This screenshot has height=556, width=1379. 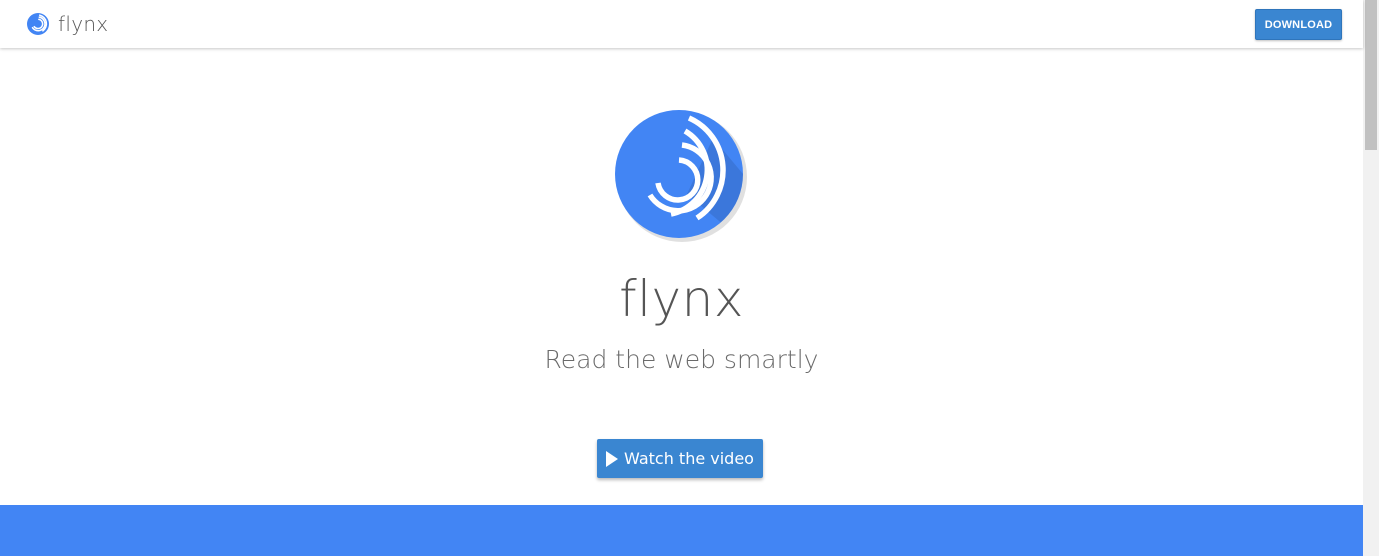 What do you see at coordinates (689, 458) in the screenshot?
I see `watch-video-label: Watch the video` at bounding box center [689, 458].